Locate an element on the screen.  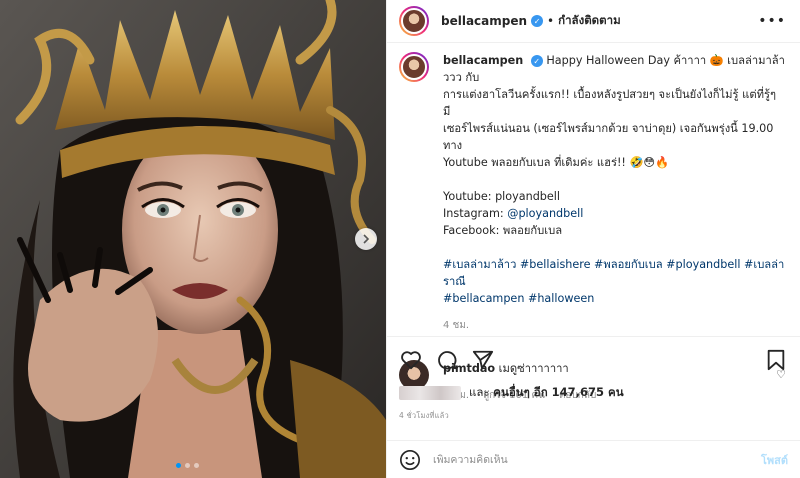
likes-prefix: และ is located at coordinates (479, 392).